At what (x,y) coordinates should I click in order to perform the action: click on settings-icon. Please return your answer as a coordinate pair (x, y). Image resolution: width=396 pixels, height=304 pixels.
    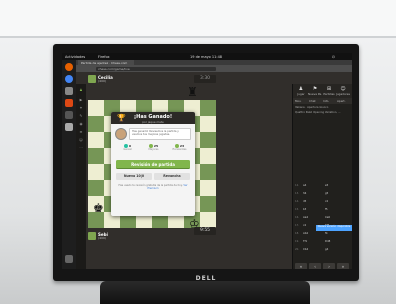
    Looking at the image, I should click on (69, 127).